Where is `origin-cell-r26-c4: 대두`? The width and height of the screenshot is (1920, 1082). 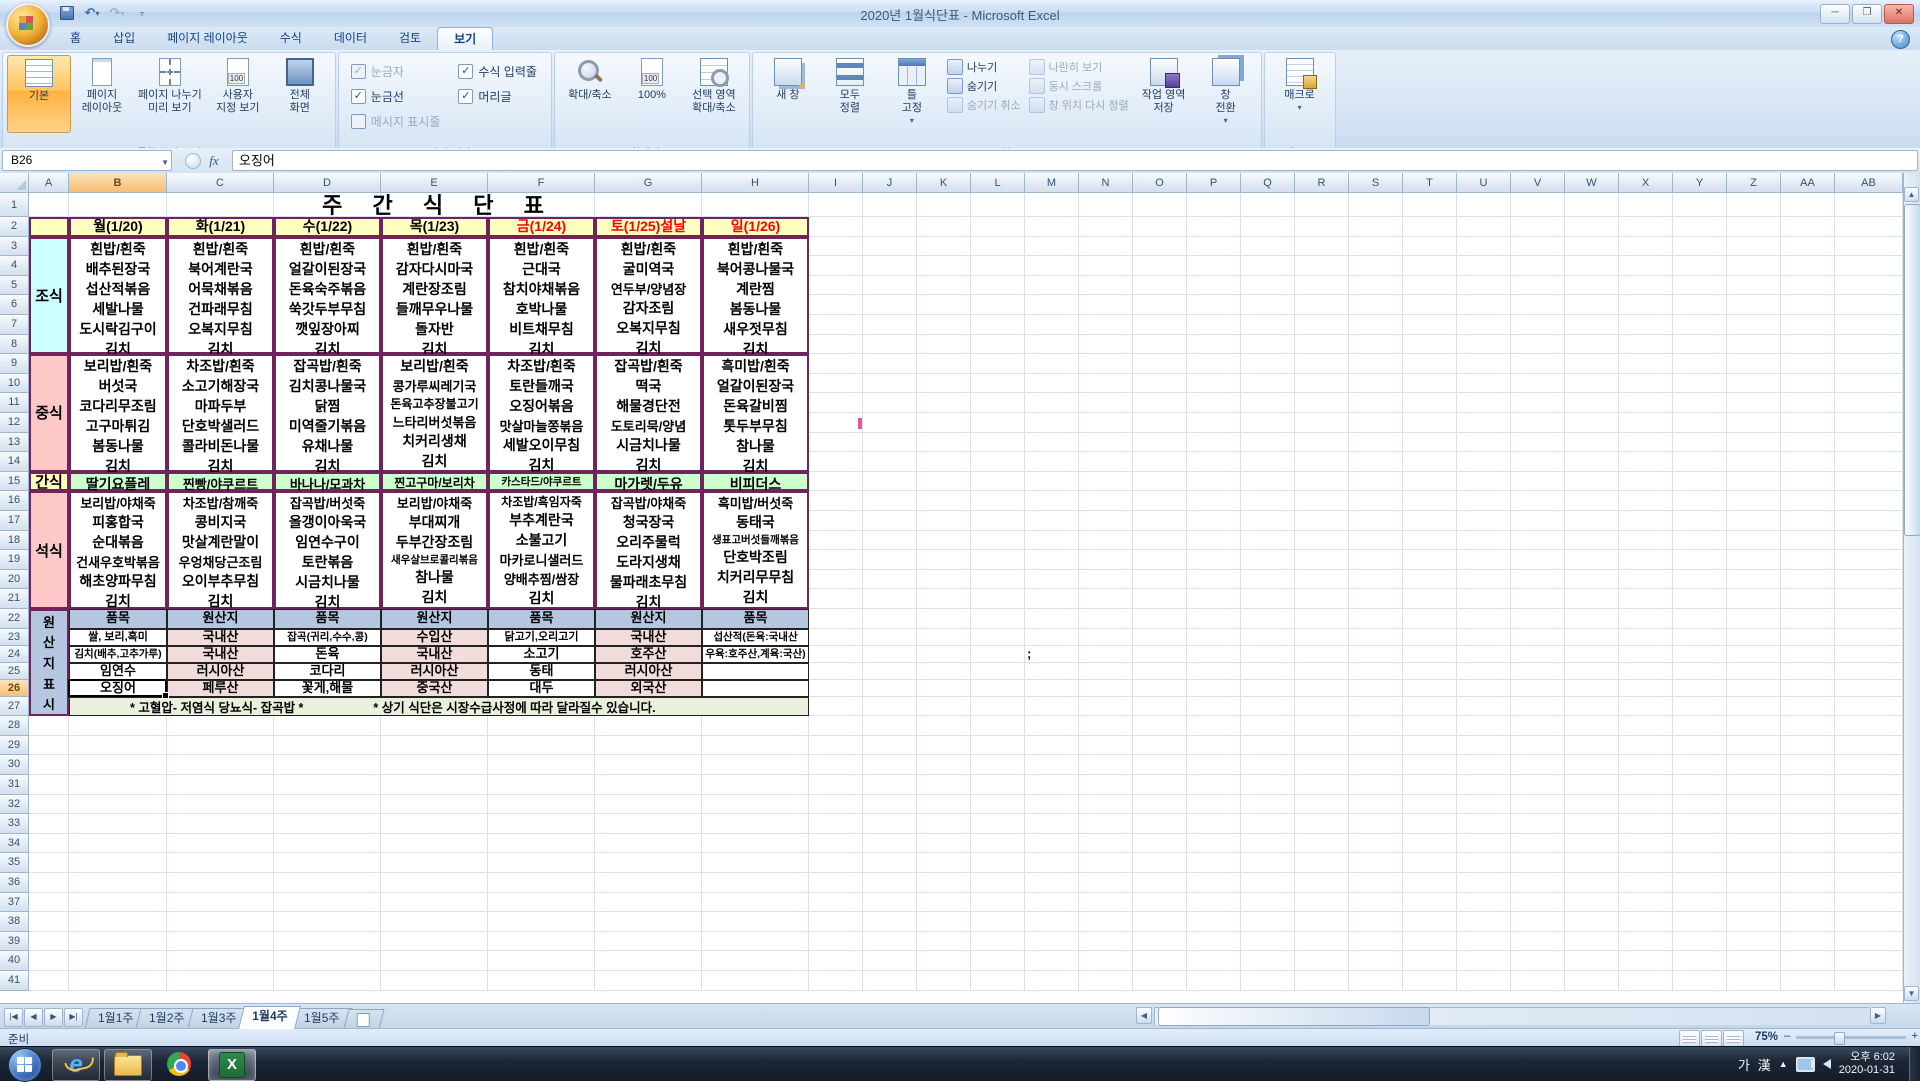 origin-cell-r26-c4: 대두 is located at coordinates (541, 688).